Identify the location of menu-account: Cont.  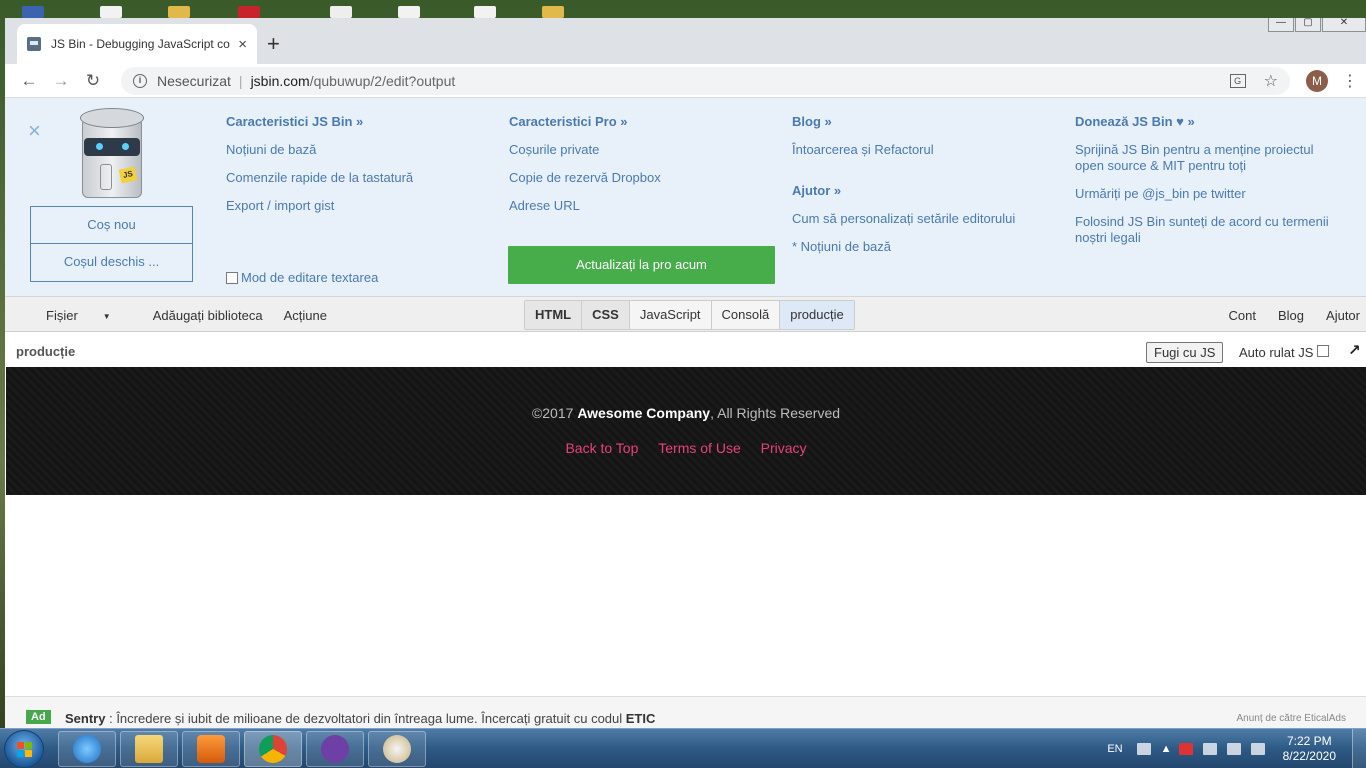
(1242, 315).